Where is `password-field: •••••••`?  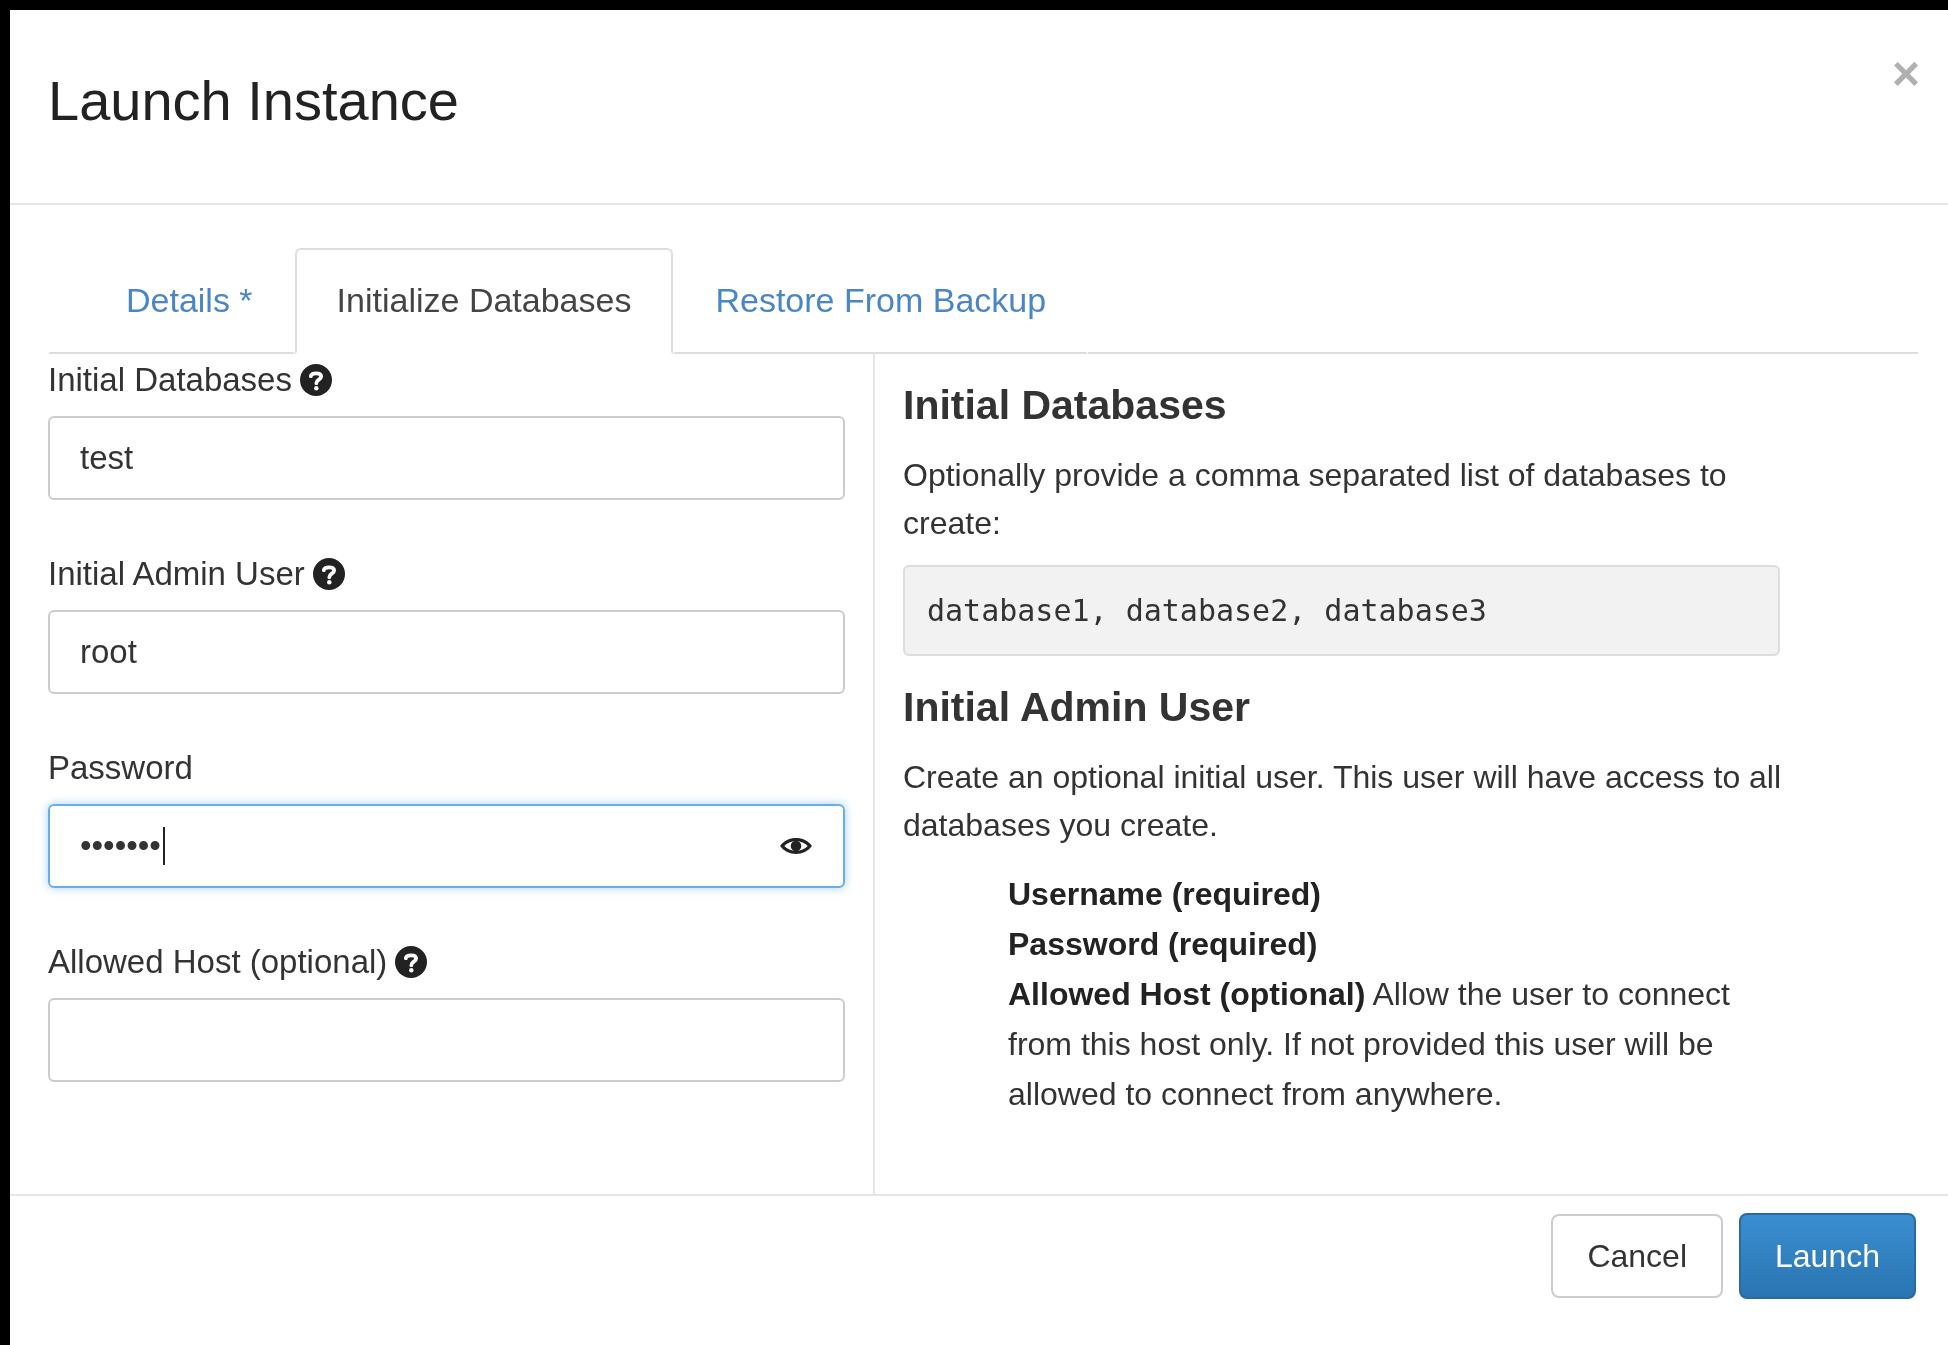
password-field: ••••••• is located at coordinates (446, 845).